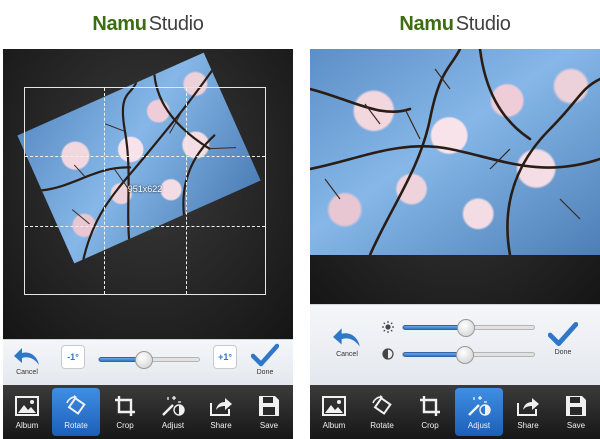 The image size is (600, 439). Describe the element at coordinates (388, 327) in the screenshot. I see `brightness-icon` at that location.